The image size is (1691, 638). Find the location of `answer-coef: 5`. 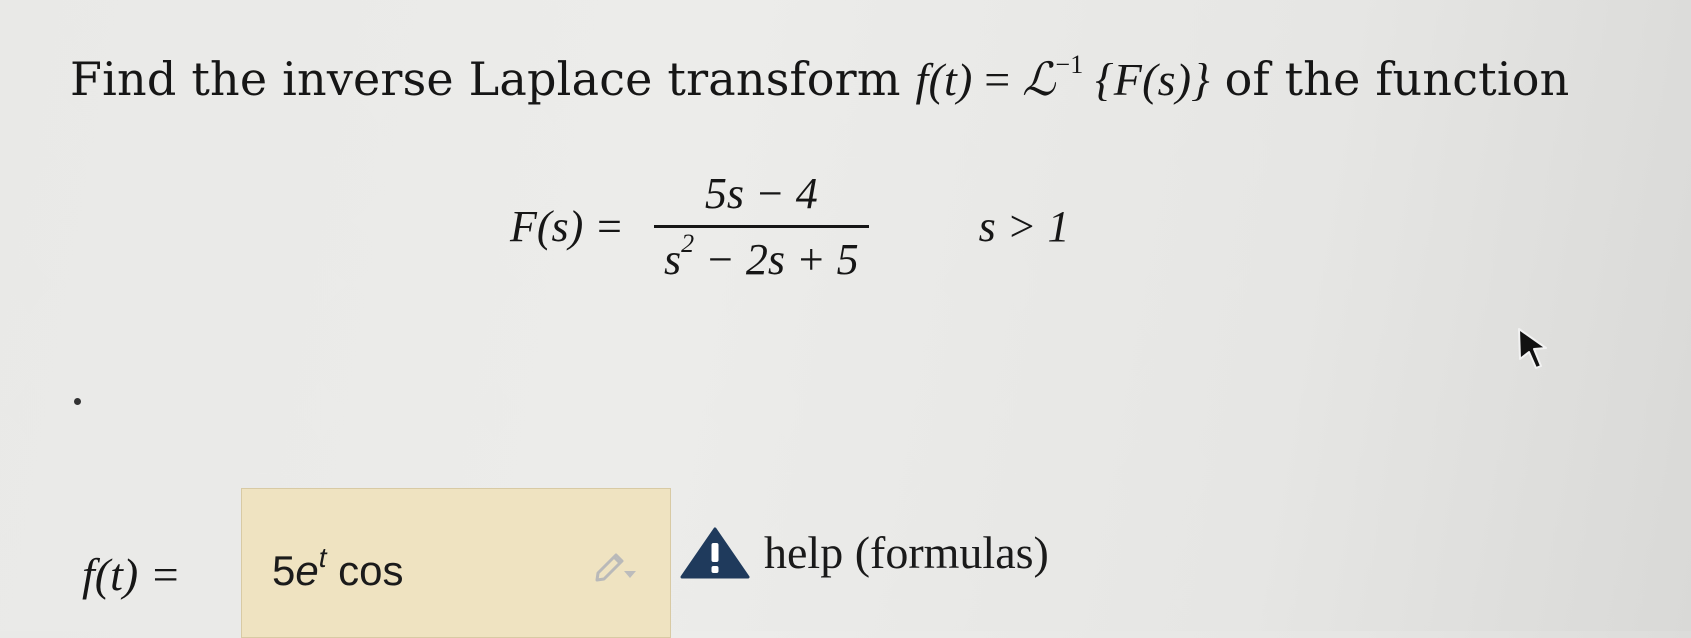

answer-coef: 5 is located at coordinates (284, 570).